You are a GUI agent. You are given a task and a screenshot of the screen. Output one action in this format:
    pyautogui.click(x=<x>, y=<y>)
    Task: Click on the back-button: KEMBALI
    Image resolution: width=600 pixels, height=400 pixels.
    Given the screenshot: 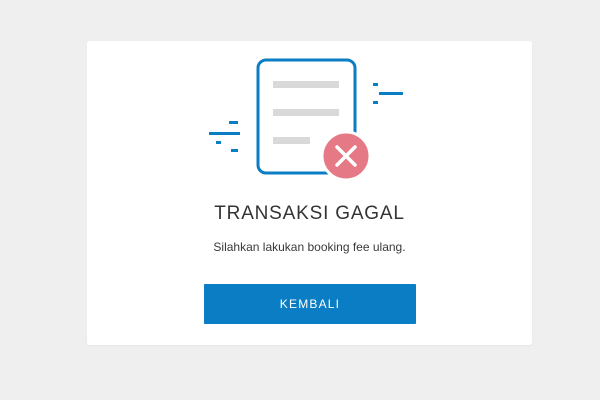 What is the action you would take?
    pyautogui.click(x=310, y=304)
    